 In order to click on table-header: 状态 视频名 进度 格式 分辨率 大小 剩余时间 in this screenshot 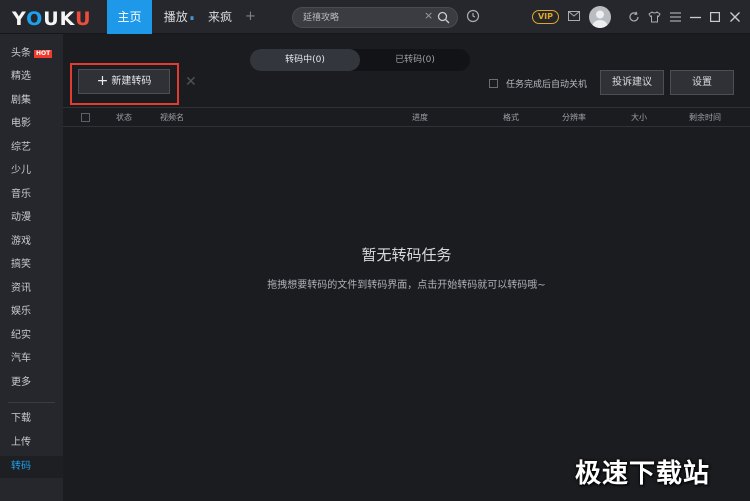, I will do `click(406, 117)`.